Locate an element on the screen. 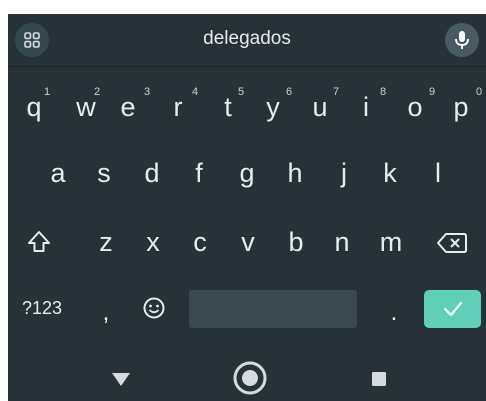  key-f: f is located at coordinates (199, 173).